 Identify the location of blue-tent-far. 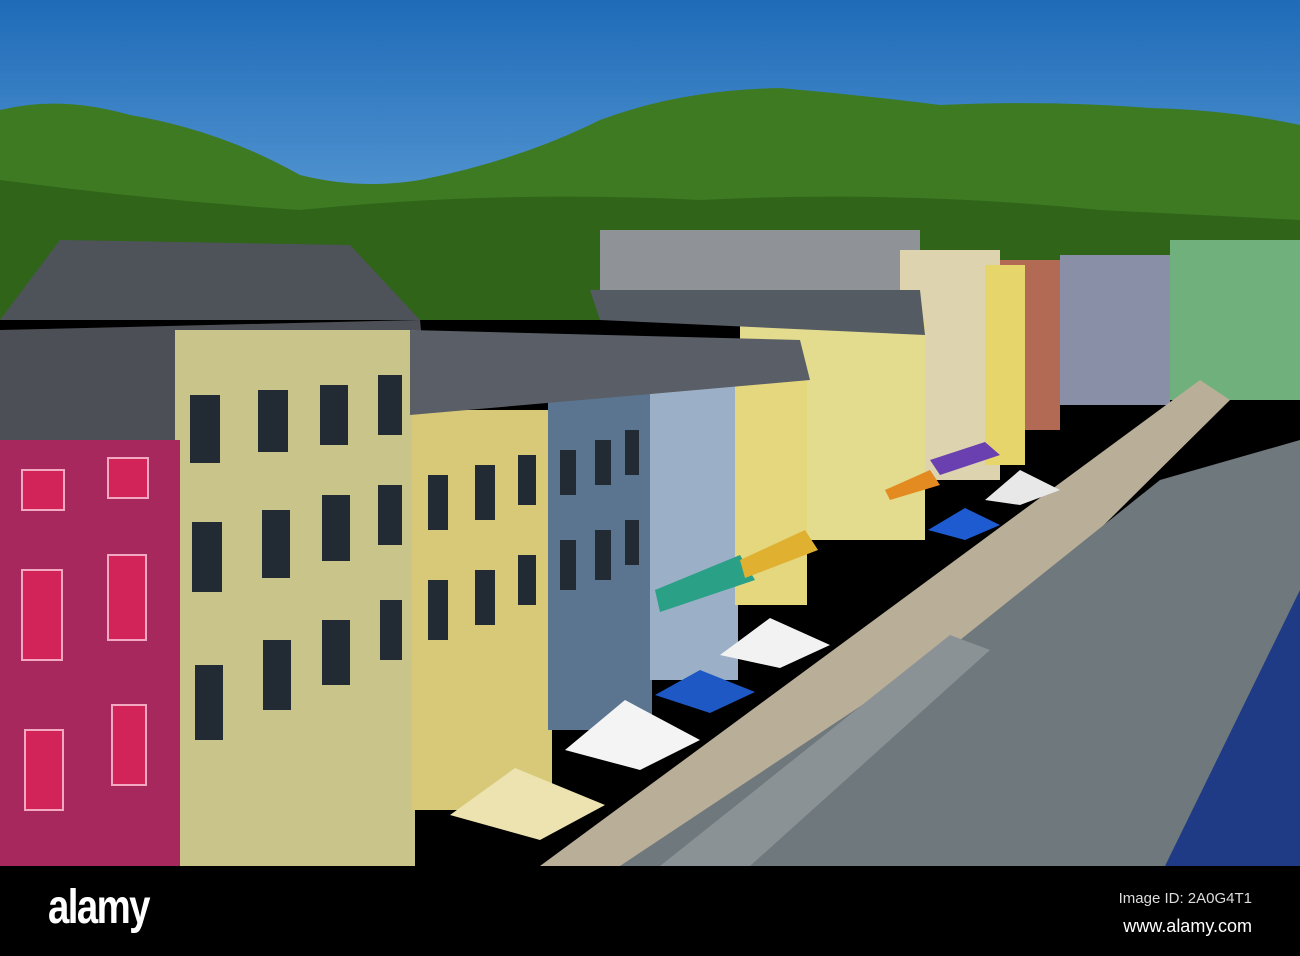
(964, 524).